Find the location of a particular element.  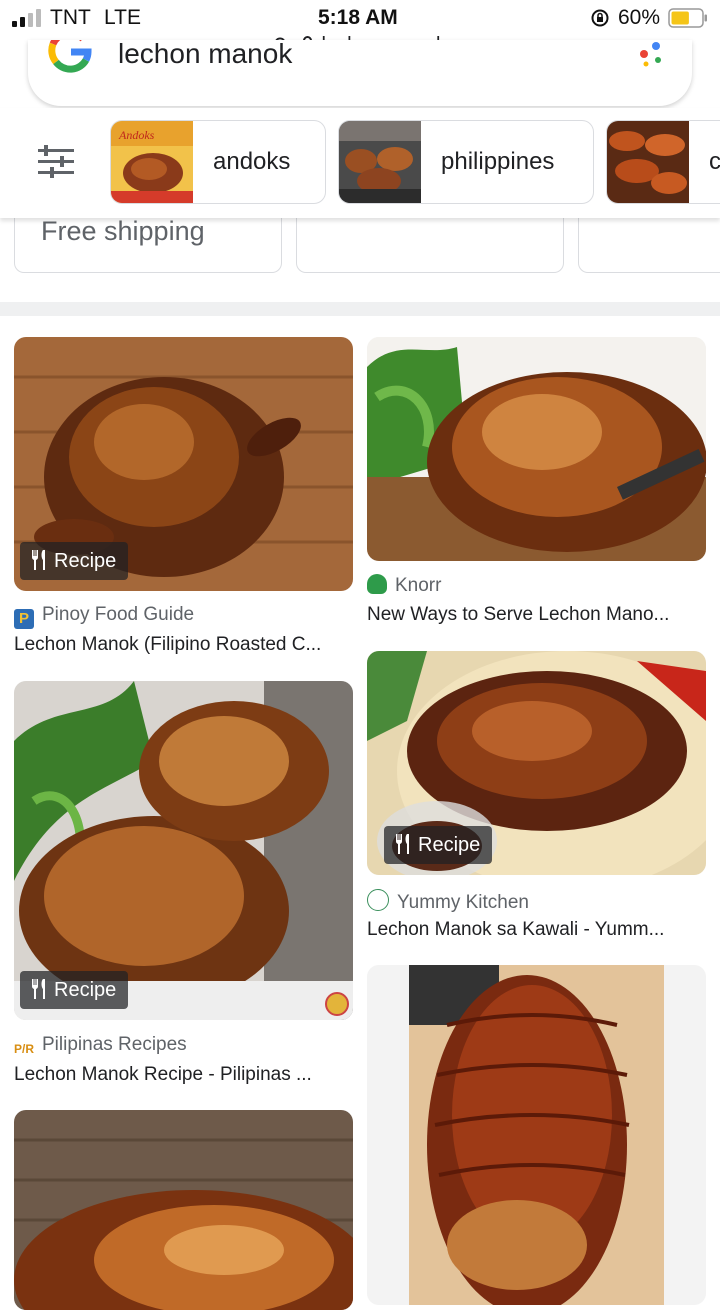

status-bar: TNT LTE 5:18 AM 60% is located at coordinates (360, 18).